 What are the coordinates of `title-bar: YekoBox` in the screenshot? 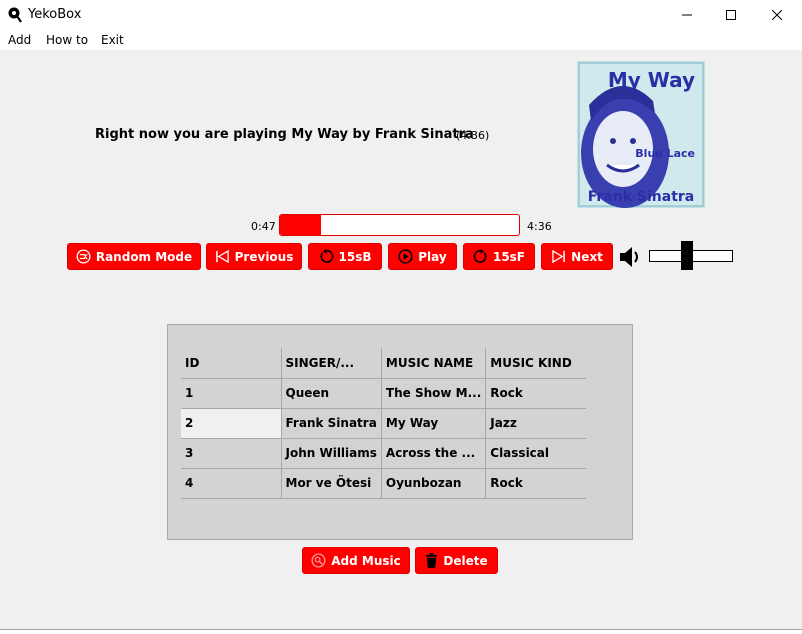 It's located at (401, 15).